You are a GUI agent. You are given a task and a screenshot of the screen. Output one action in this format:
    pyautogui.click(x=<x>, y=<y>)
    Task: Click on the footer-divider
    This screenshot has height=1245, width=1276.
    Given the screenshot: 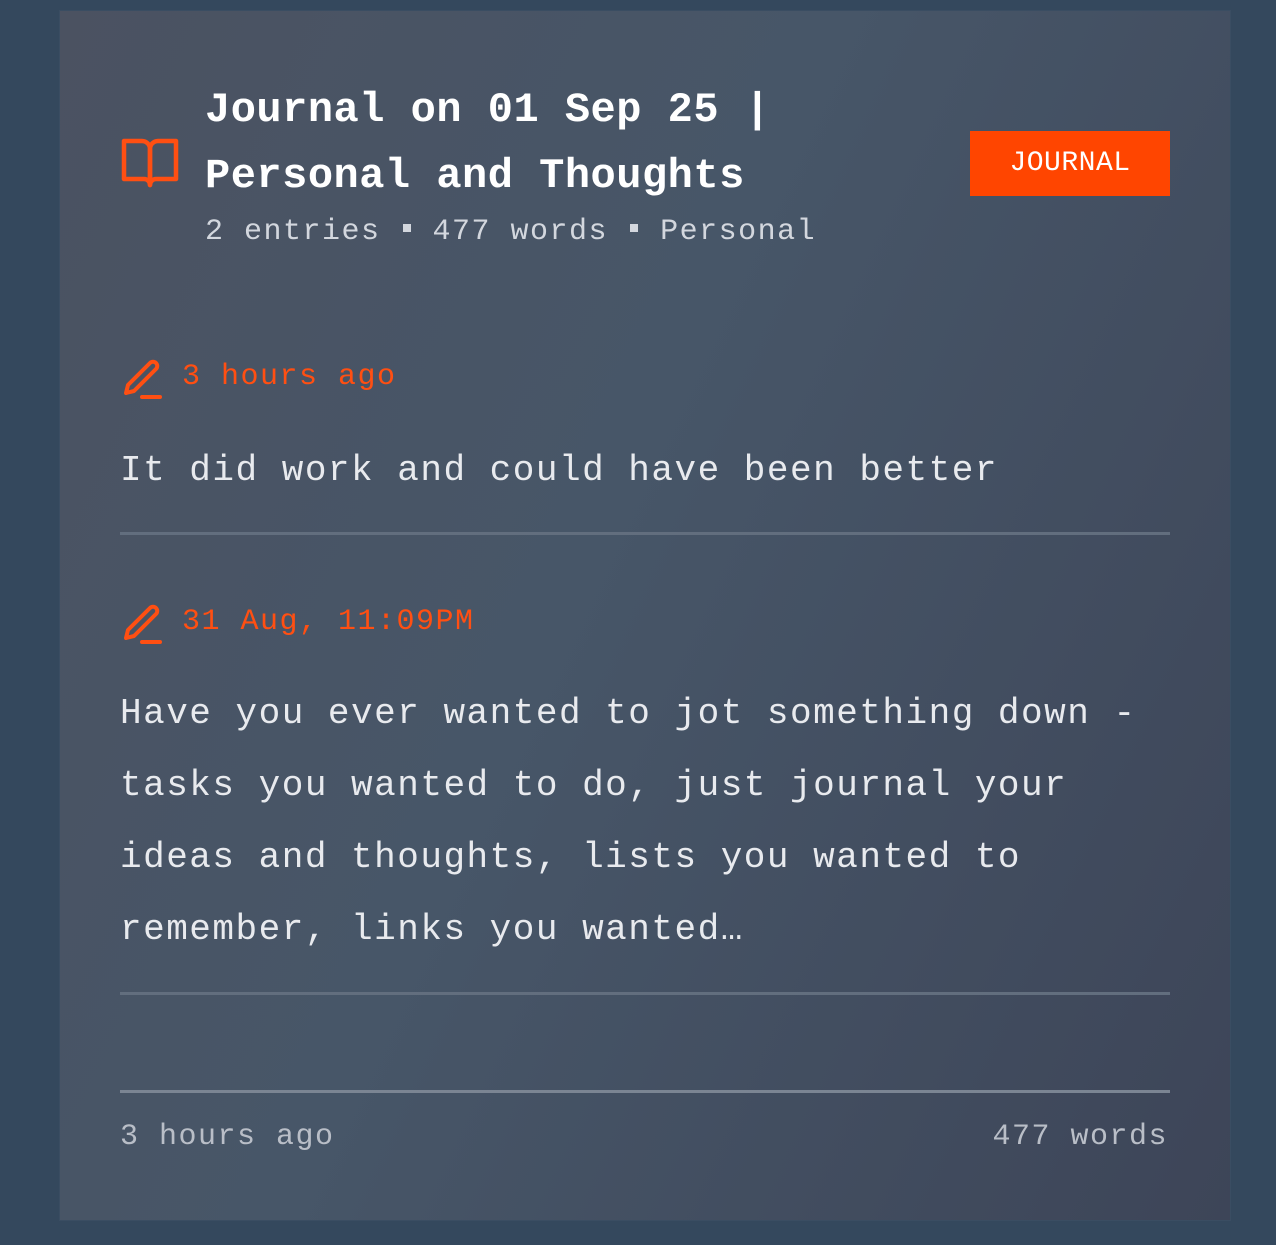 What is the action you would take?
    pyautogui.click(x=645, y=1091)
    